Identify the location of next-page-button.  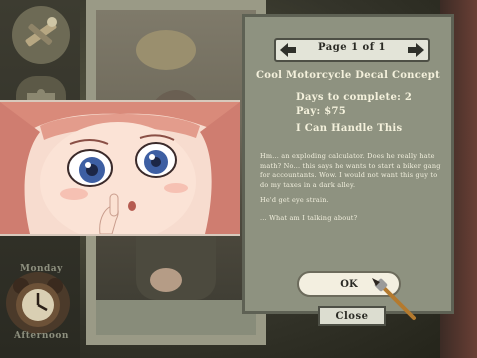
(416, 50).